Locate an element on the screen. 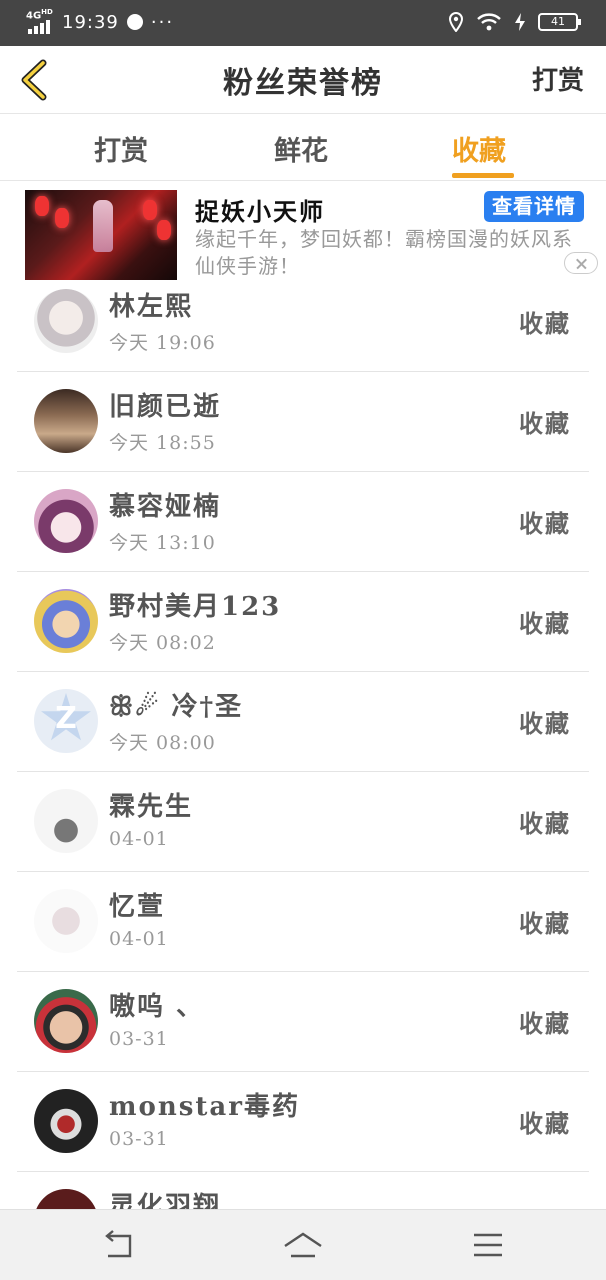 The width and height of the screenshot is (606, 1280). ad-banner: 捉妖小天师 查看详情 缘起千年，梦回妖都！霸榜国漫的妖风系仙侠手游！ is located at coordinates (303, 232).